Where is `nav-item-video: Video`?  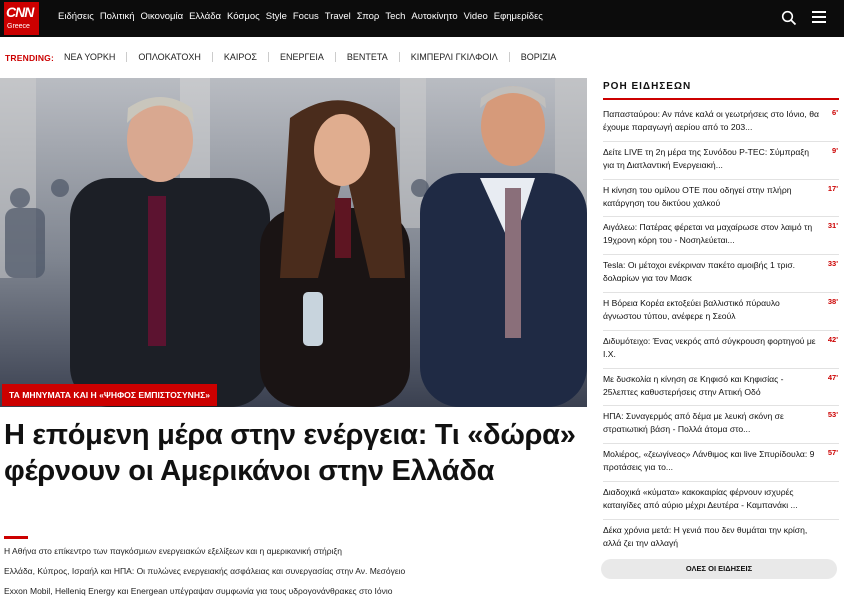 nav-item-video: Video is located at coordinates (476, 16).